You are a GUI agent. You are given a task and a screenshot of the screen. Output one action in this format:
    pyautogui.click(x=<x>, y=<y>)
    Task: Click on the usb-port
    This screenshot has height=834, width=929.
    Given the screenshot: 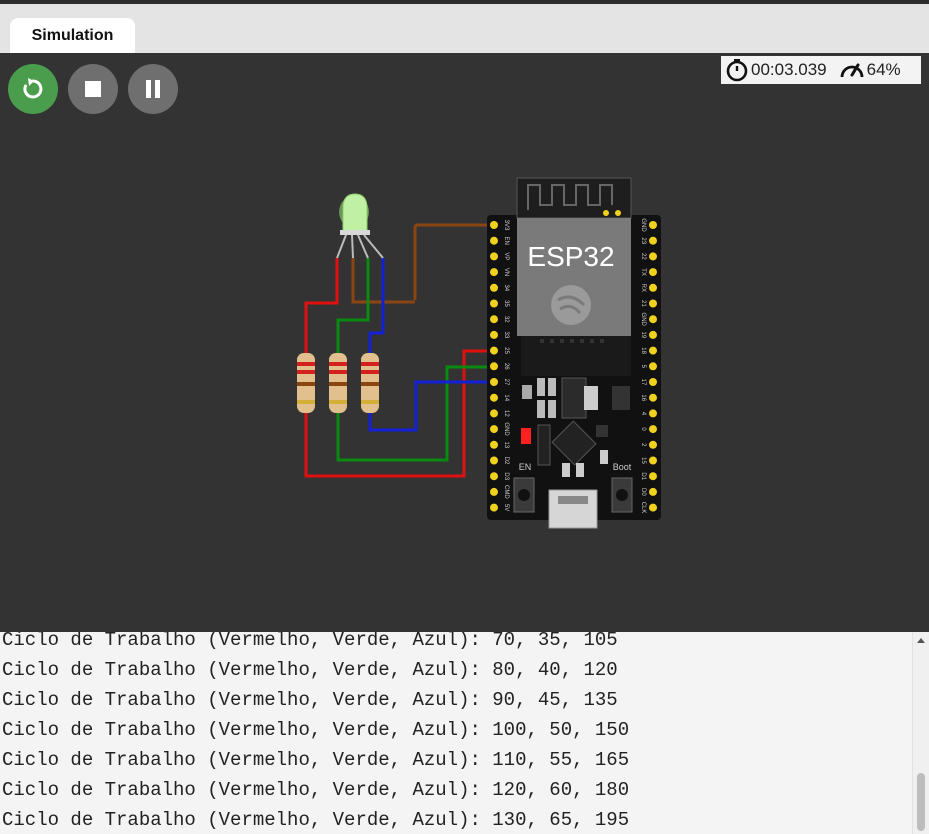 What is the action you would take?
    pyautogui.click(x=573, y=509)
    